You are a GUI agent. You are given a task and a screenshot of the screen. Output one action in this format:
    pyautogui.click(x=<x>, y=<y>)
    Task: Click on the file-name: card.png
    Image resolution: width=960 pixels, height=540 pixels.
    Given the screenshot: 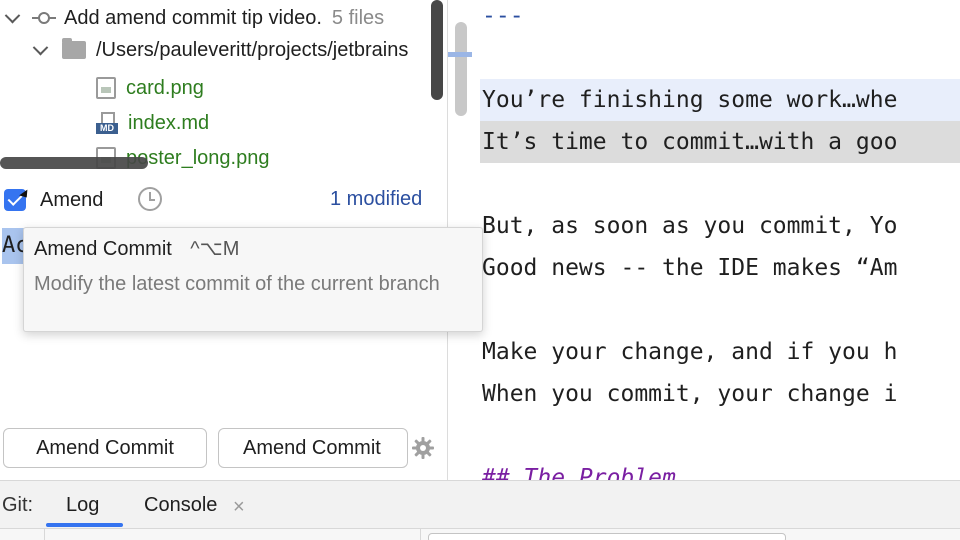 What is the action you would take?
    pyautogui.click(x=165, y=87)
    